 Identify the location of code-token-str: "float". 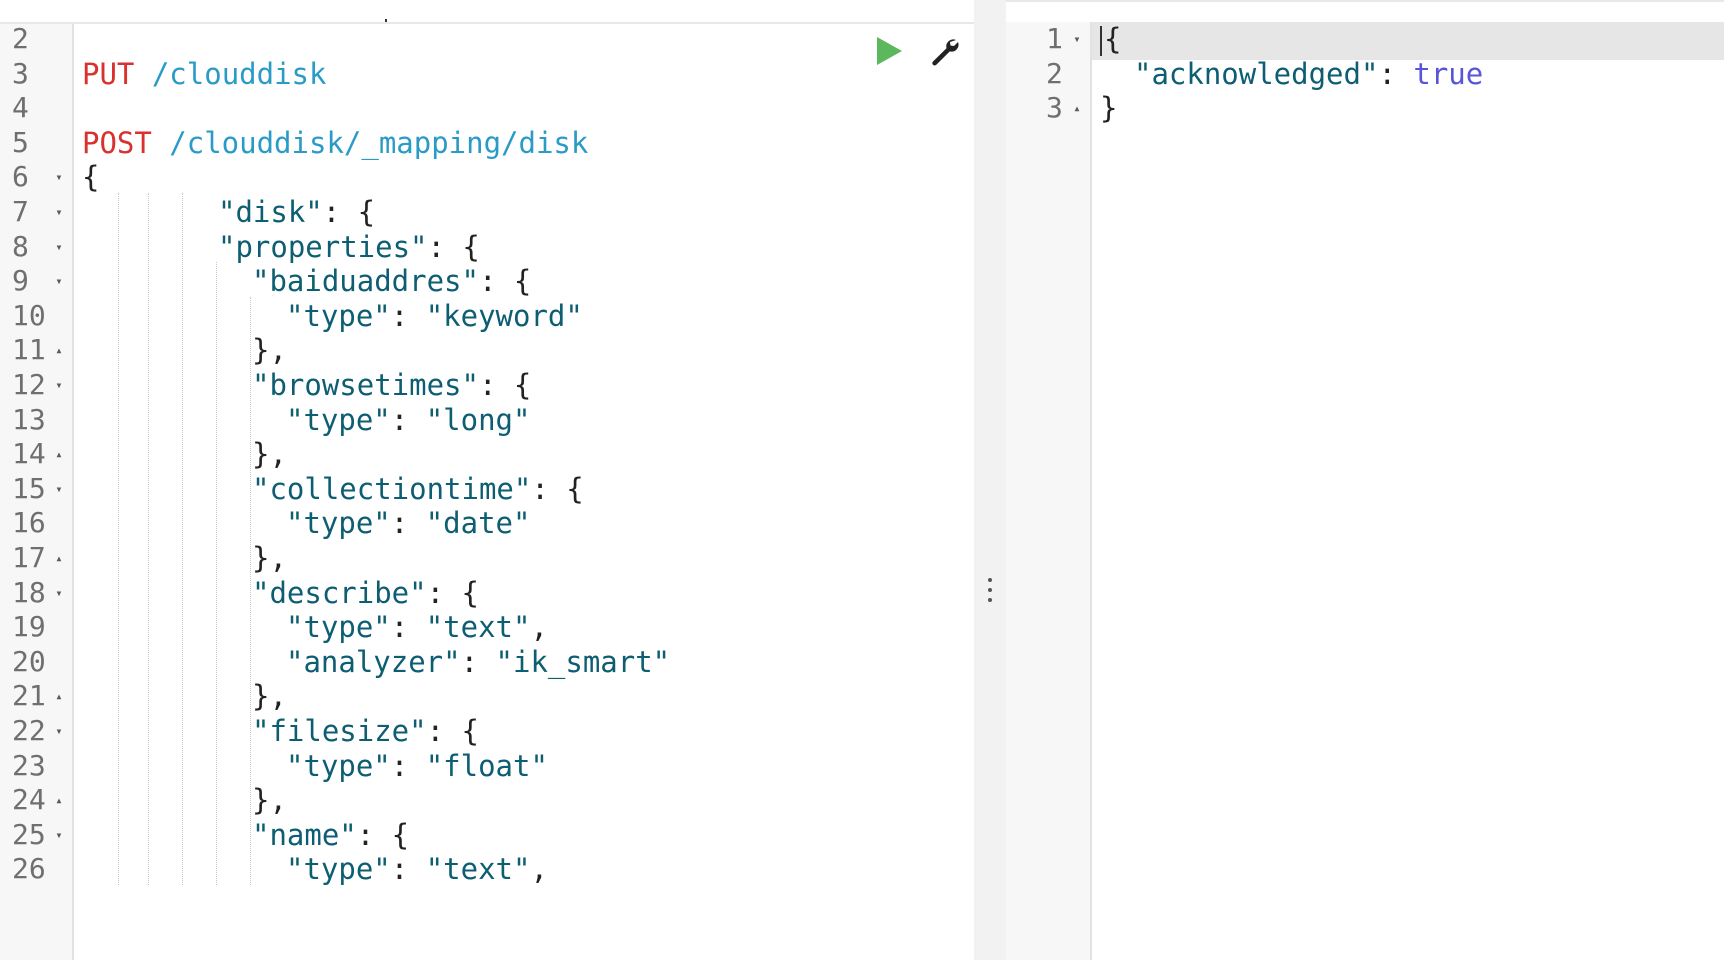
(486, 765).